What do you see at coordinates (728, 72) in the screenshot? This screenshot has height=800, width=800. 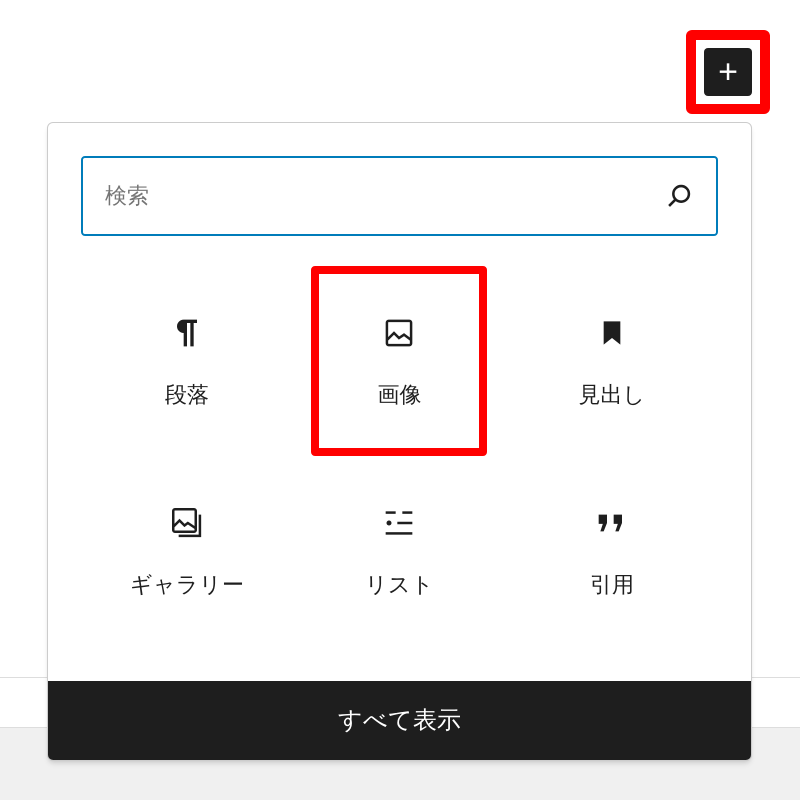 I see `add-block-button: +` at bounding box center [728, 72].